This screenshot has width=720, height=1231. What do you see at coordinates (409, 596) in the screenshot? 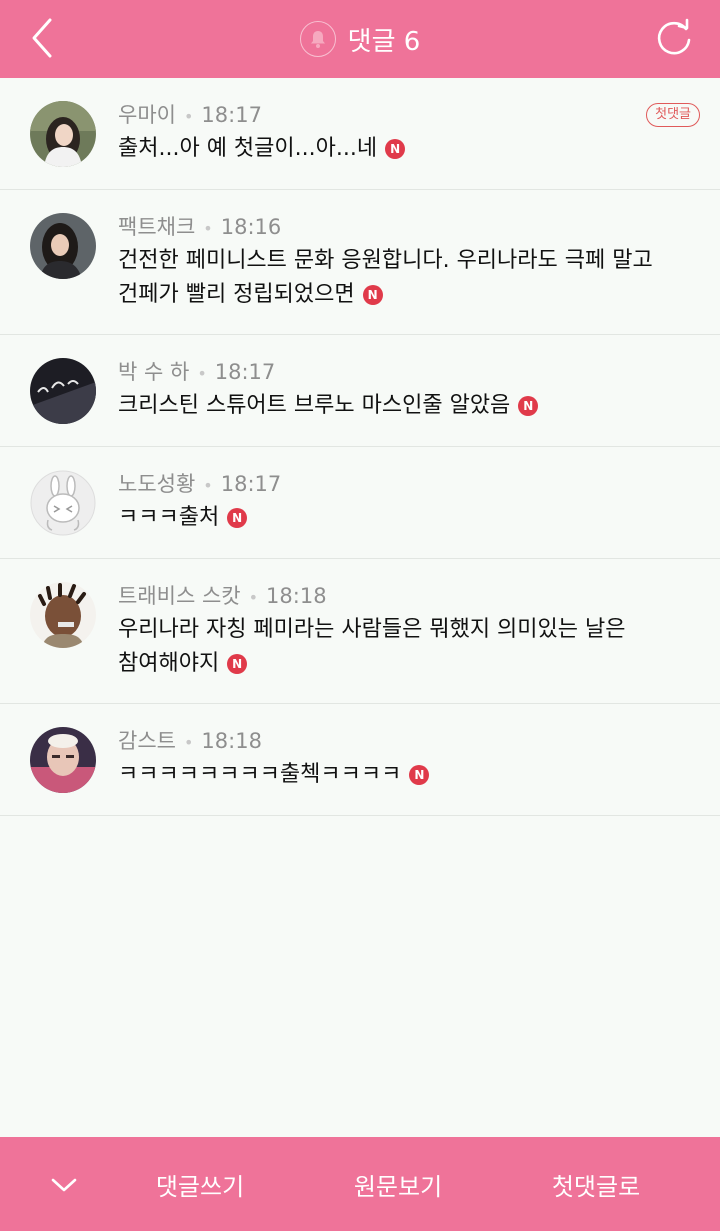
I see `comment-meta: 트래비스 스캇 • 18:18` at bounding box center [409, 596].